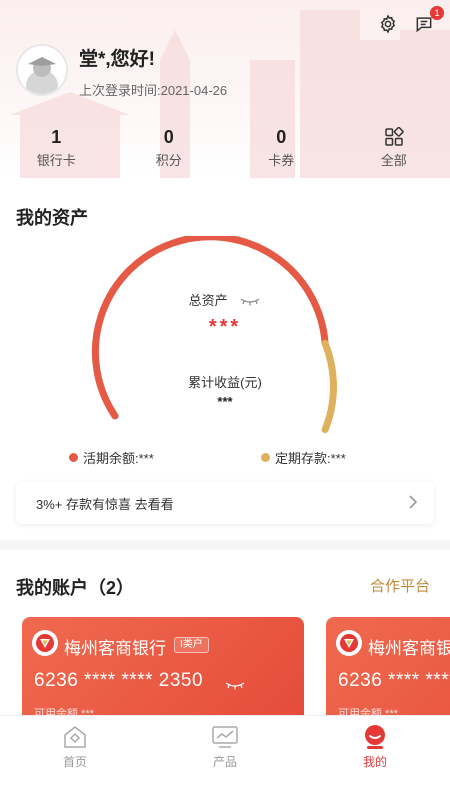  I want to click on tab-mine: 我的, so click(375, 758).